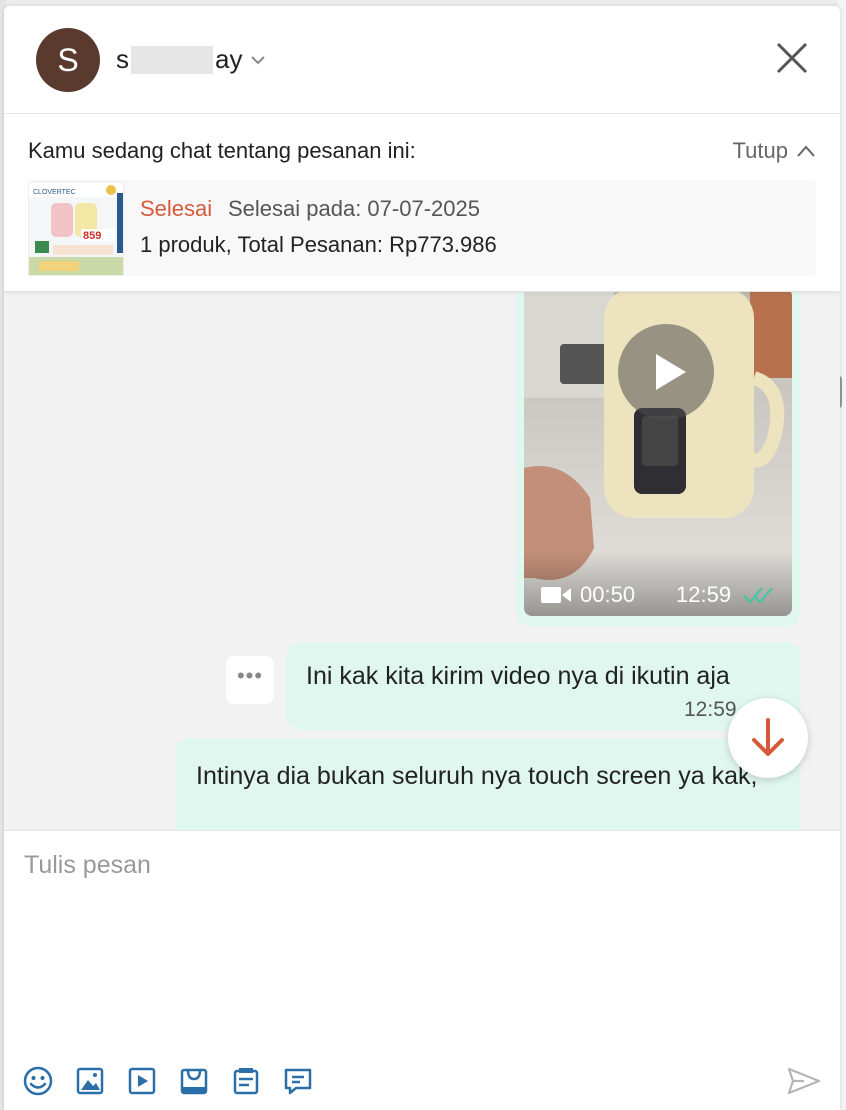  I want to click on order-status: Selesai, so click(176, 208).